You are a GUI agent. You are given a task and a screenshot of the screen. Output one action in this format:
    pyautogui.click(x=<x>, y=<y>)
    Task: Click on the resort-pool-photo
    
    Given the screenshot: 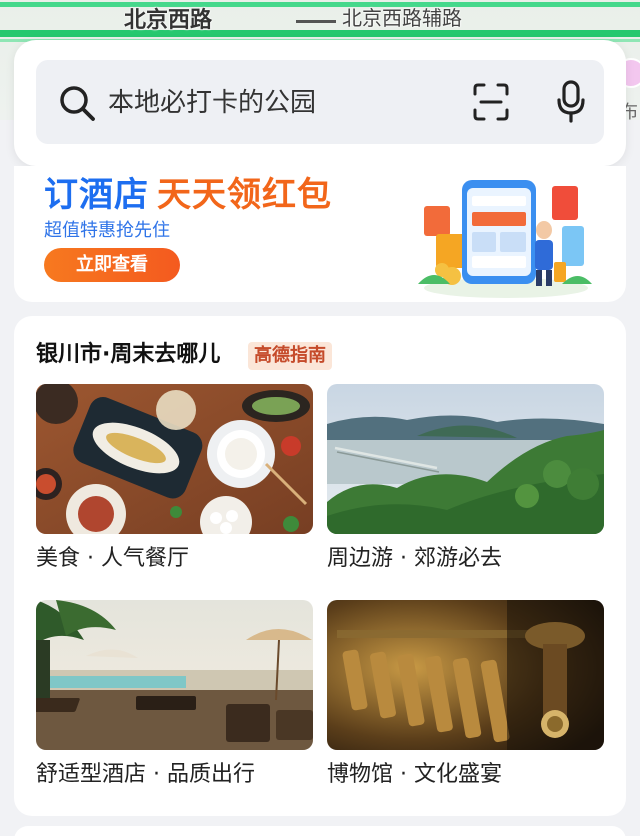 What is the action you would take?
    pyautogui.click(x=174, y=675)
    